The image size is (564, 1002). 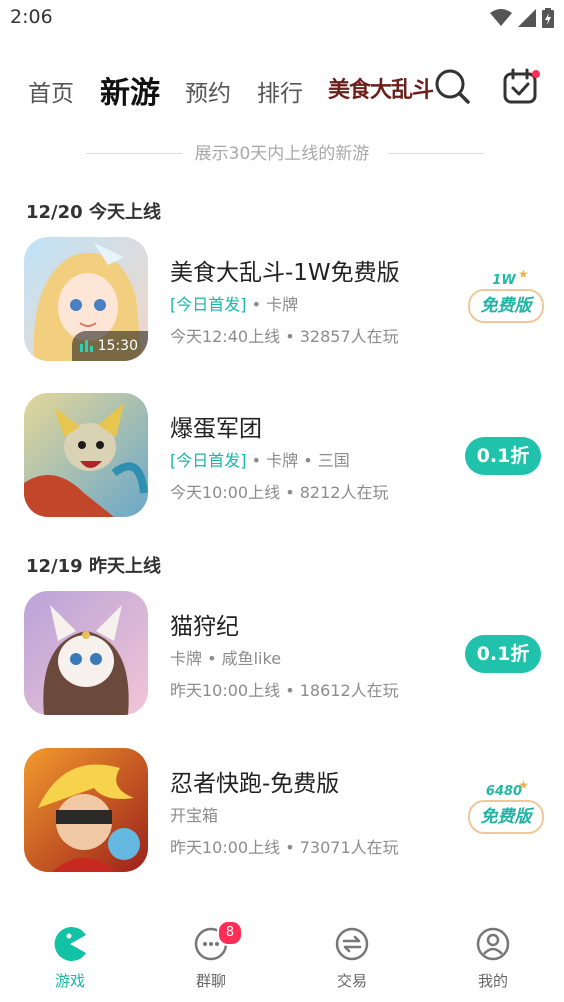 What do you see at coordinates (272, 304) in the screenshot?
I see `tag-list: • 卡牌` at bounding box center [272, 304].